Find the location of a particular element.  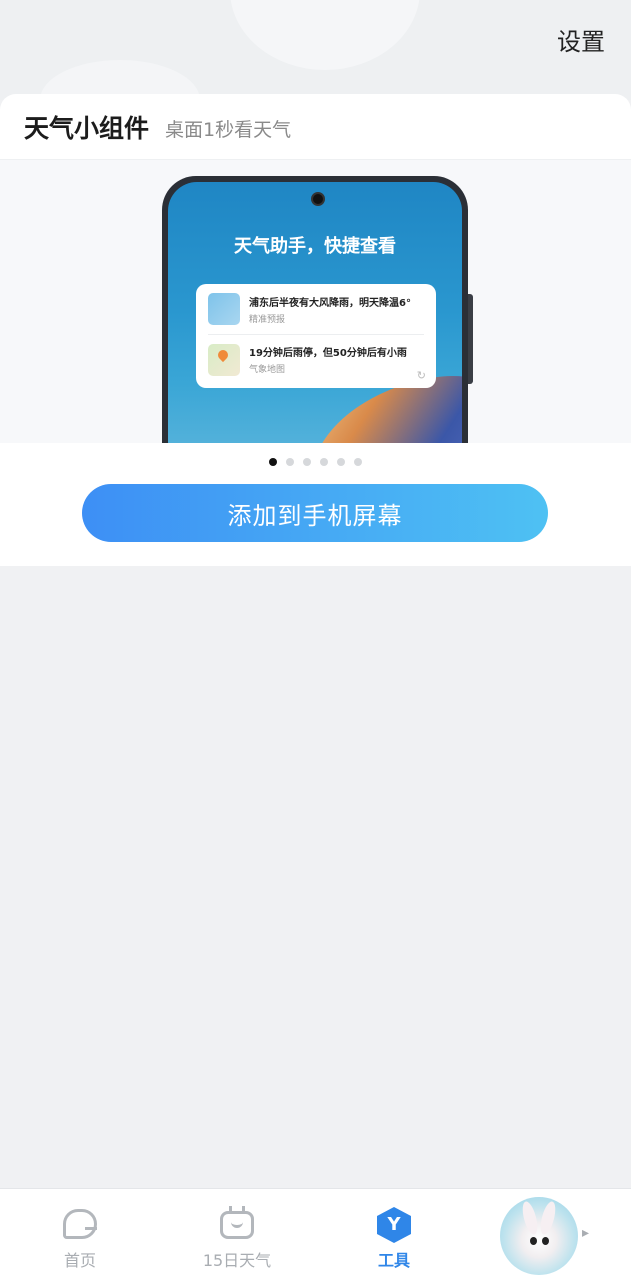

phone-side-button is located at coordinates (470, 339).